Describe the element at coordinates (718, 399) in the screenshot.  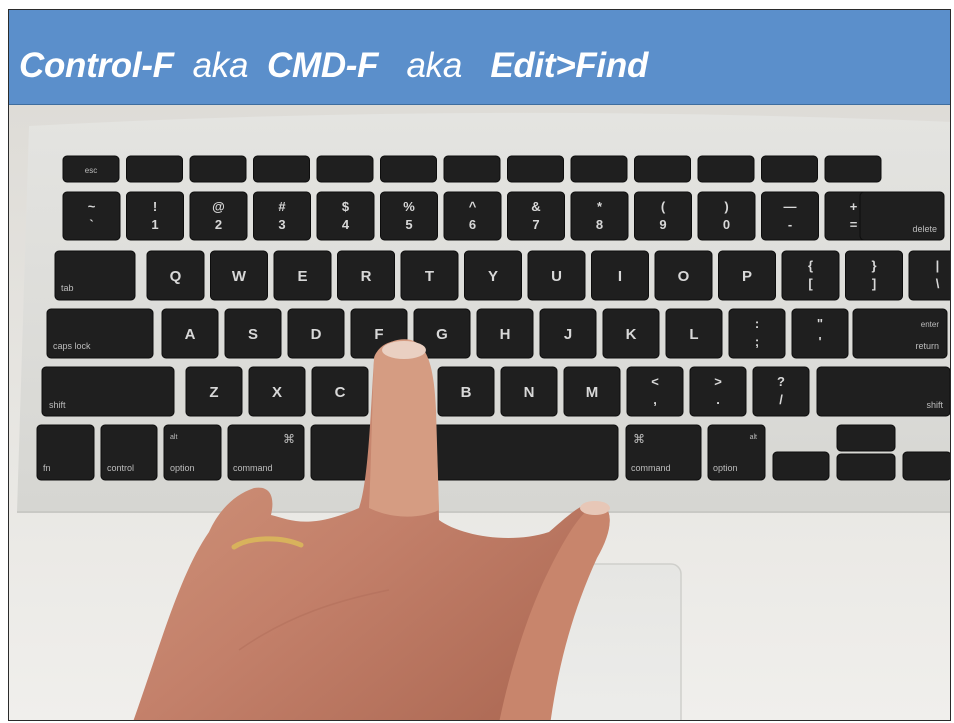
I see `key-bpunct-2-bottom: .` at that location.